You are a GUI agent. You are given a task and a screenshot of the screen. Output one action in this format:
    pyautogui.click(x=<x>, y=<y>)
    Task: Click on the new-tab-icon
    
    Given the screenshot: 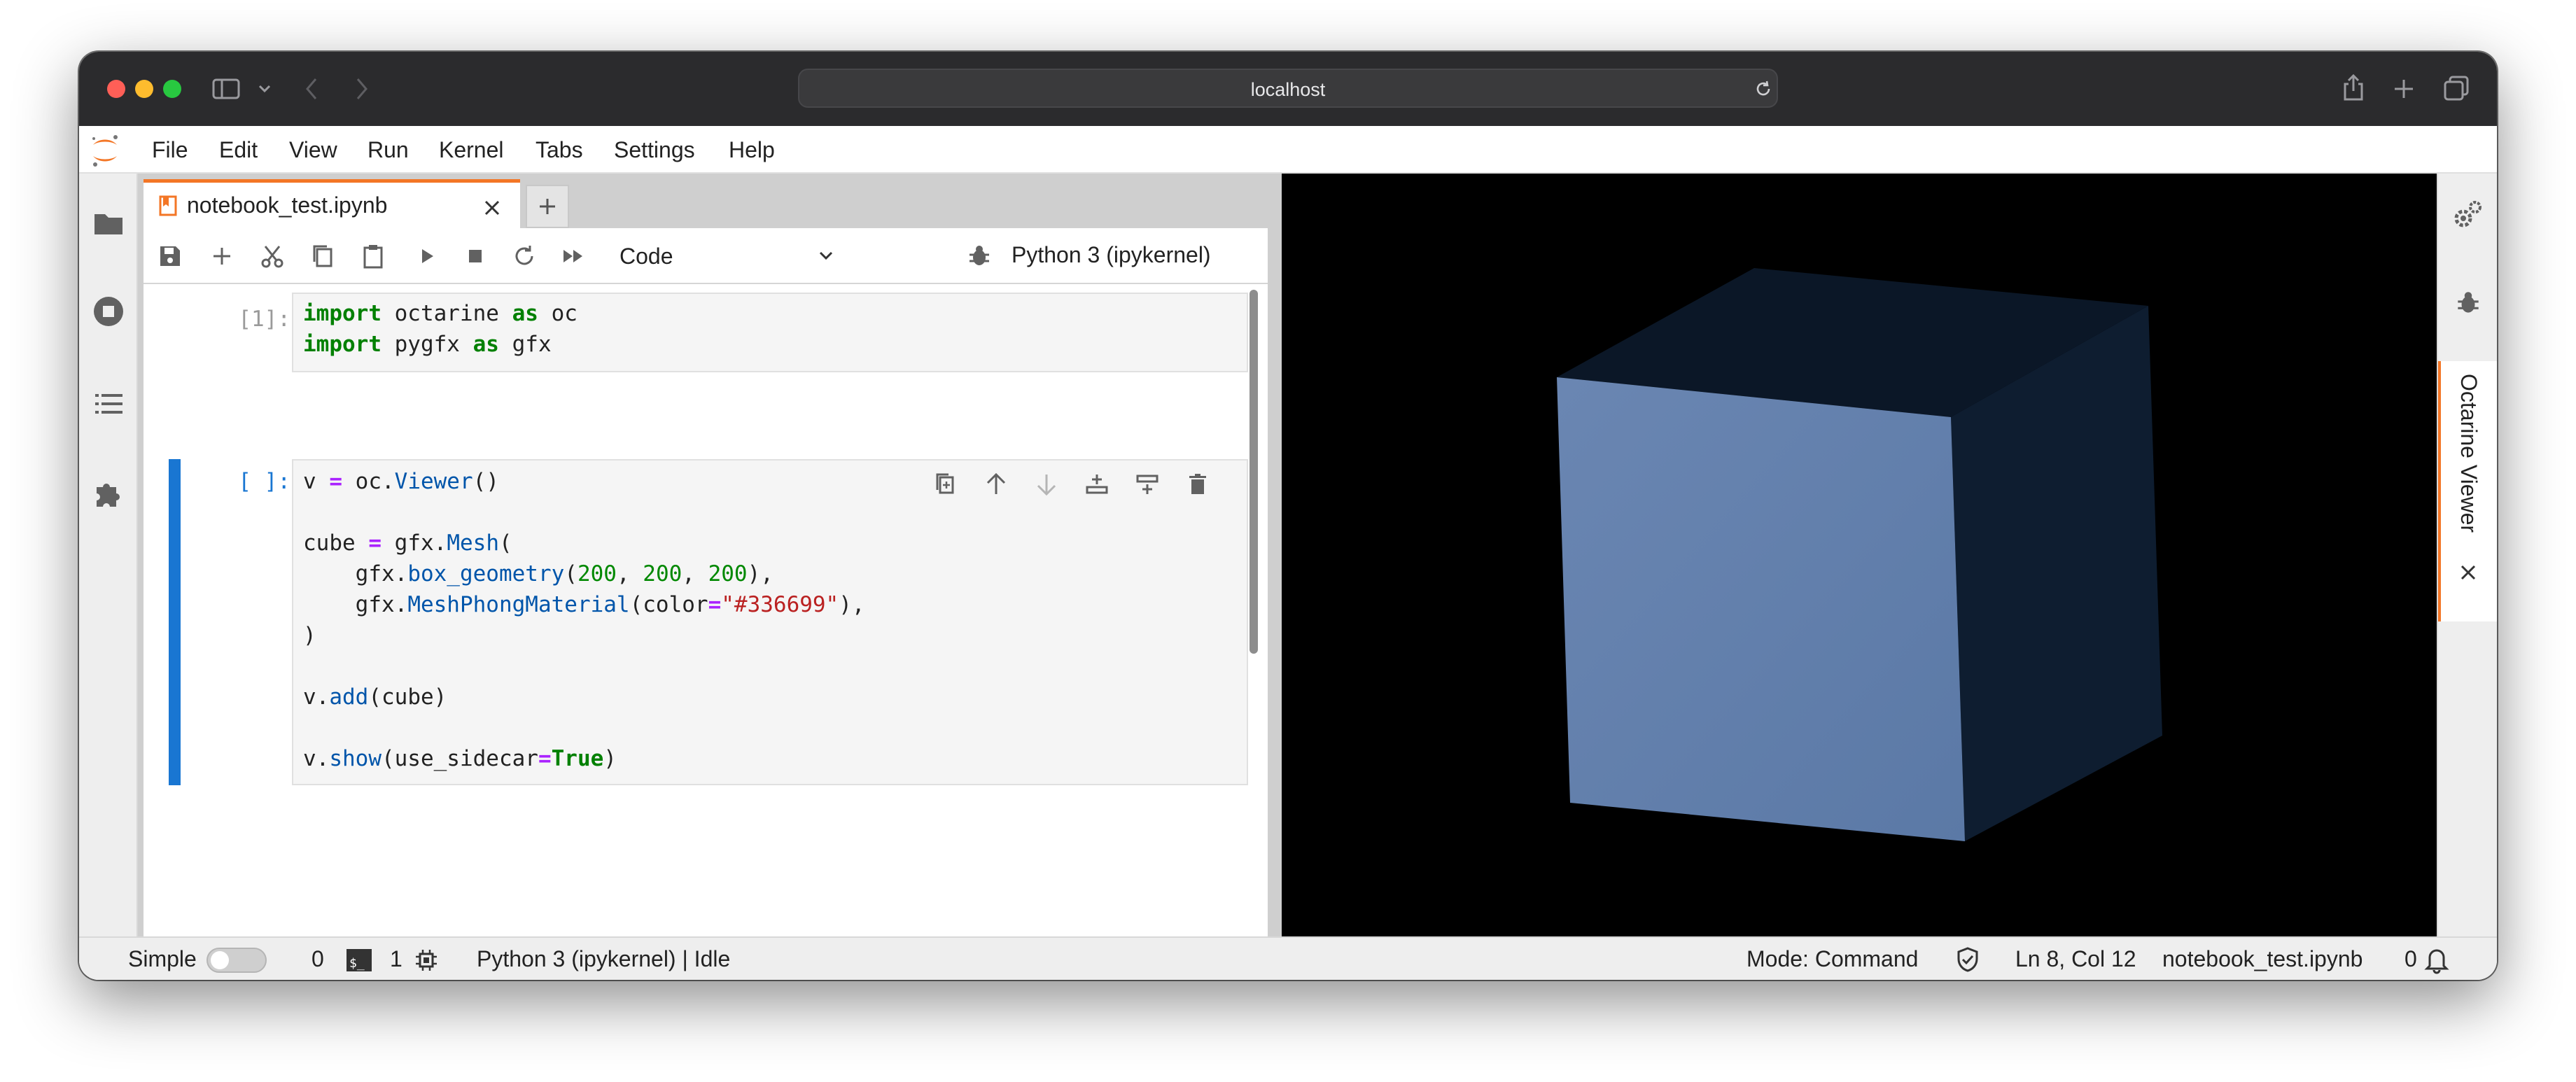 What is the action you would take?
    pyautogui.click(x=2403, y=88)
    